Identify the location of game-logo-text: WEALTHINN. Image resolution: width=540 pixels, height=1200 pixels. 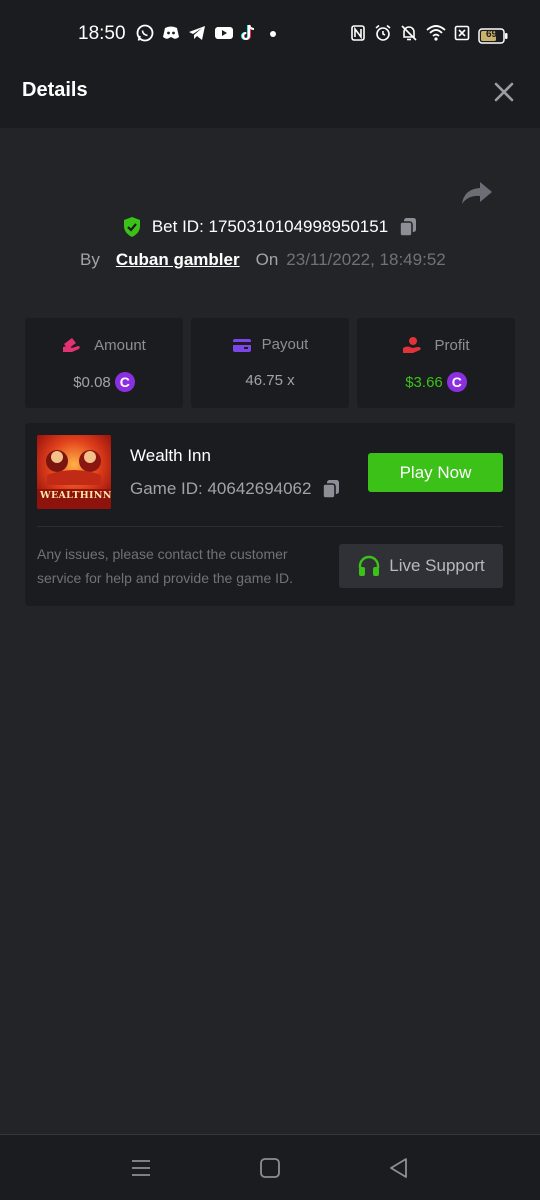
(75, 495).